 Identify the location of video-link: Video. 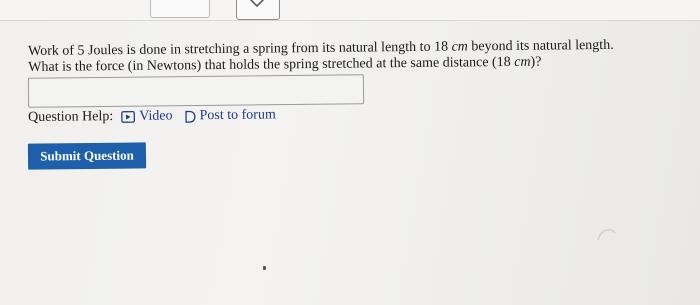
(147, 116).